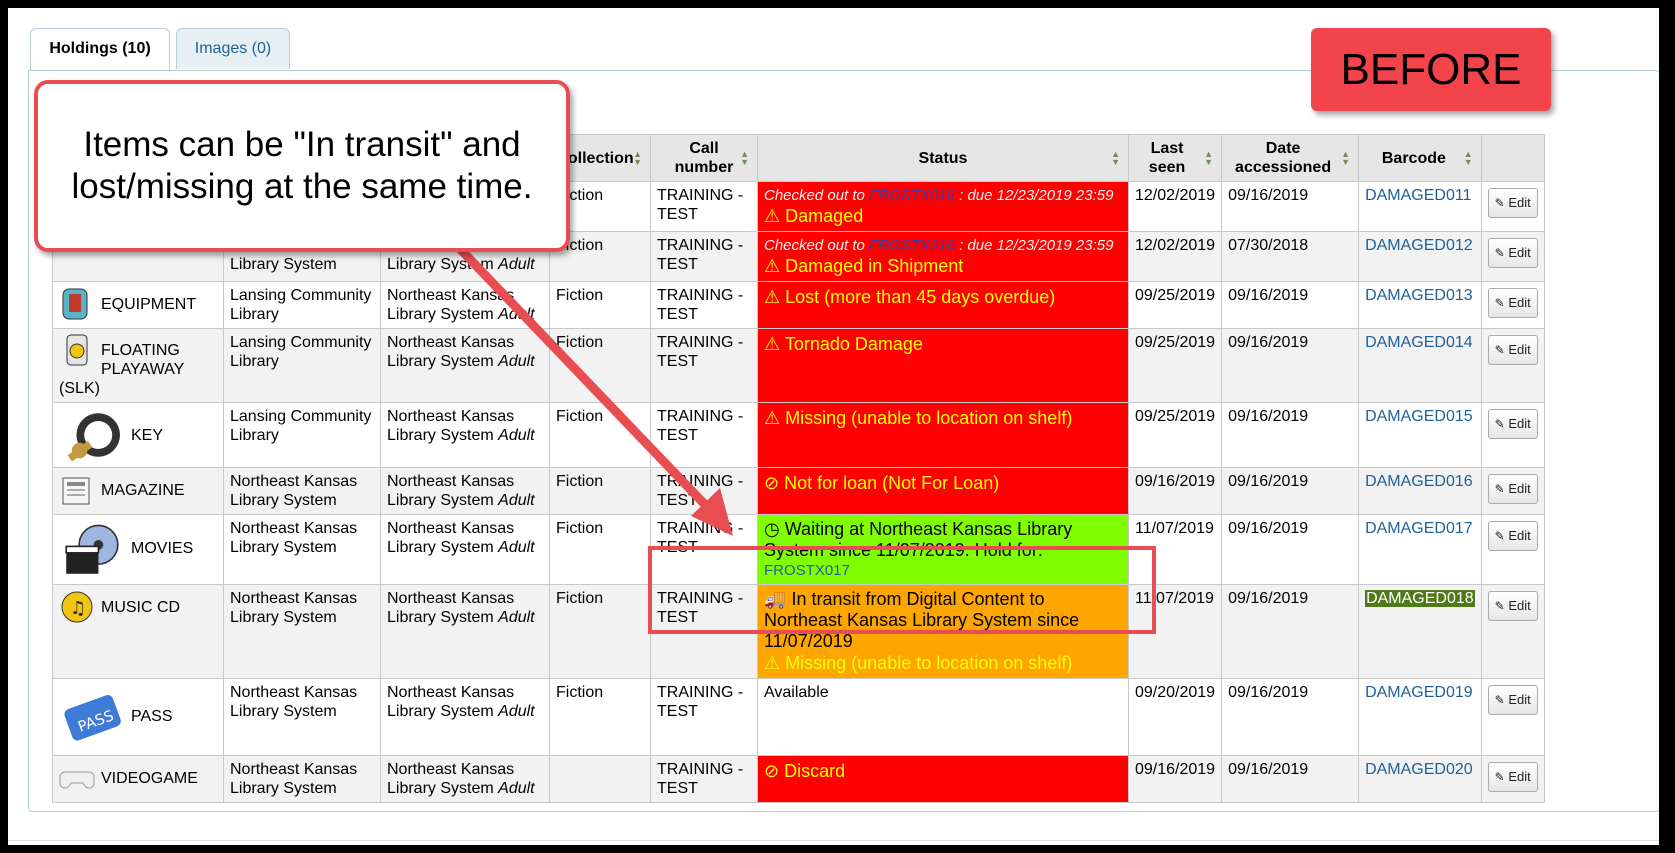 The width and height of the screenshot is (1675, 853). What do you see at coordinates (100, 50) in the screenshot?
I see `tab-holdings: Holdings (10)` at bounding box center [100, 50].